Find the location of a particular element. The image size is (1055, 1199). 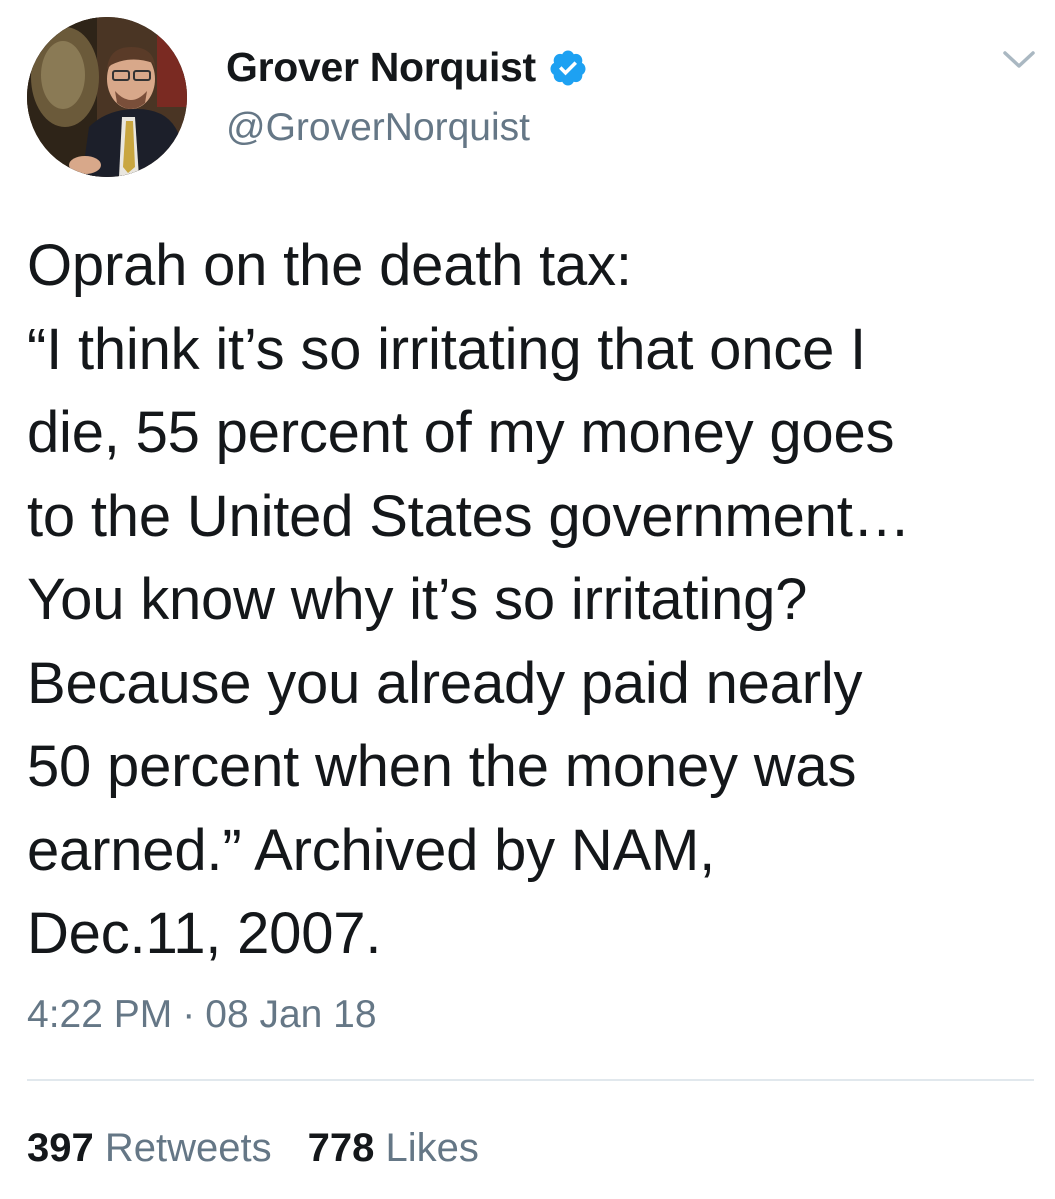

tweet-text-line: Because you already paid nearly is located at coordinates (445, 683).